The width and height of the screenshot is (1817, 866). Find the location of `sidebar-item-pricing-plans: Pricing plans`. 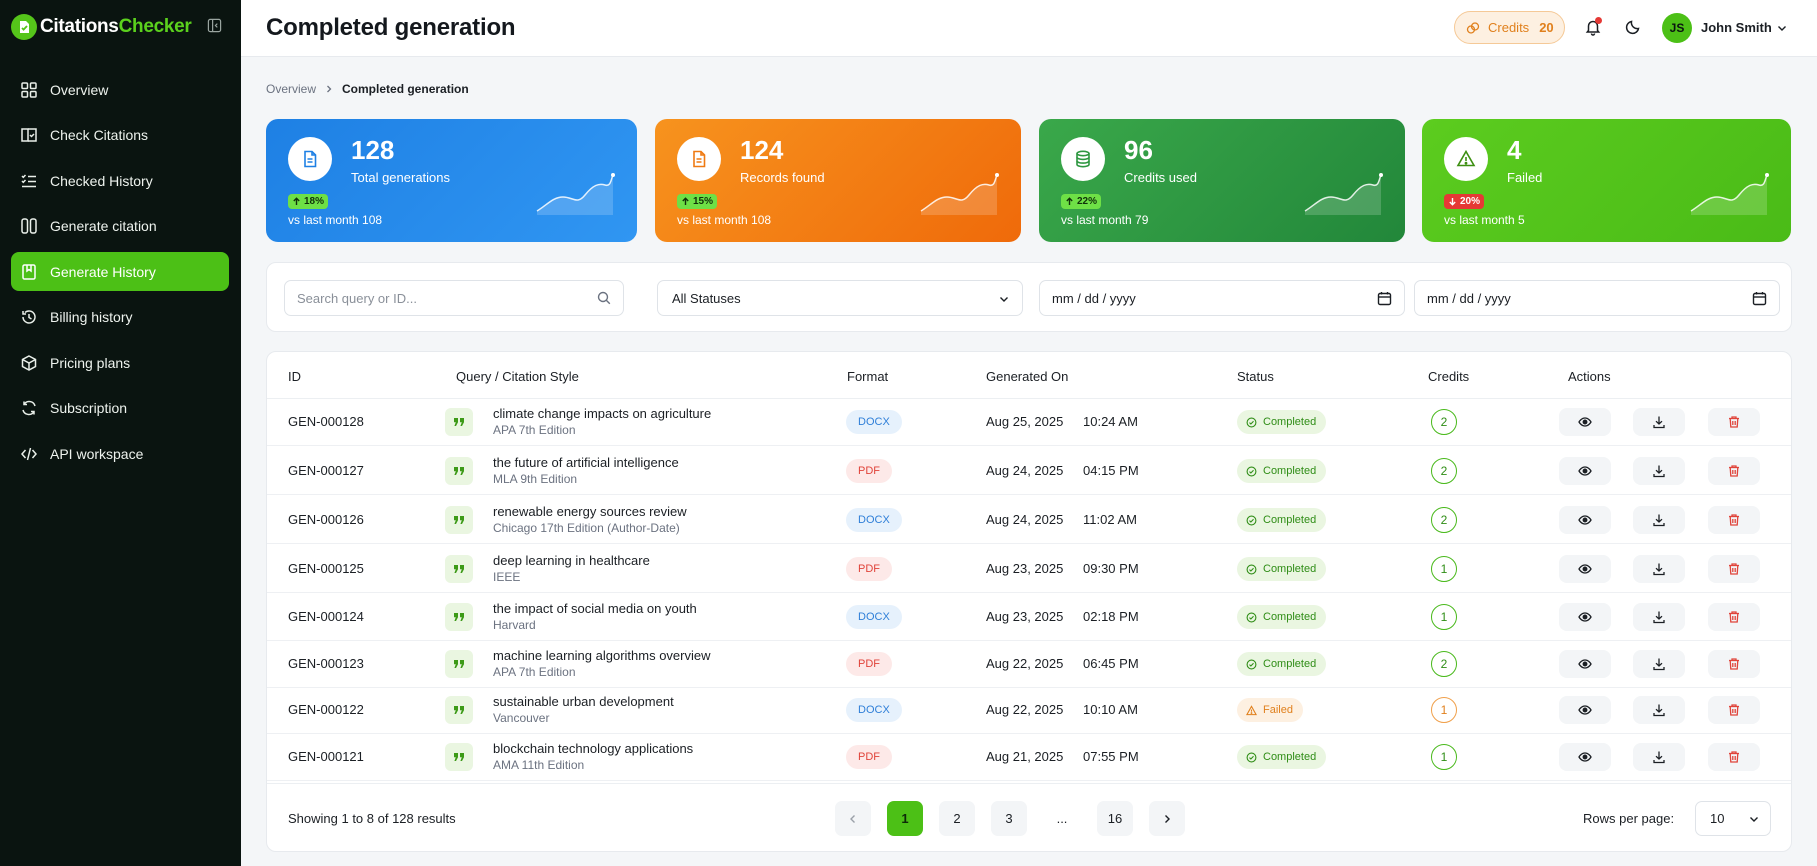

sidebar-item-pricing-plans: Pricing plans is located at coordinates (120, 362).